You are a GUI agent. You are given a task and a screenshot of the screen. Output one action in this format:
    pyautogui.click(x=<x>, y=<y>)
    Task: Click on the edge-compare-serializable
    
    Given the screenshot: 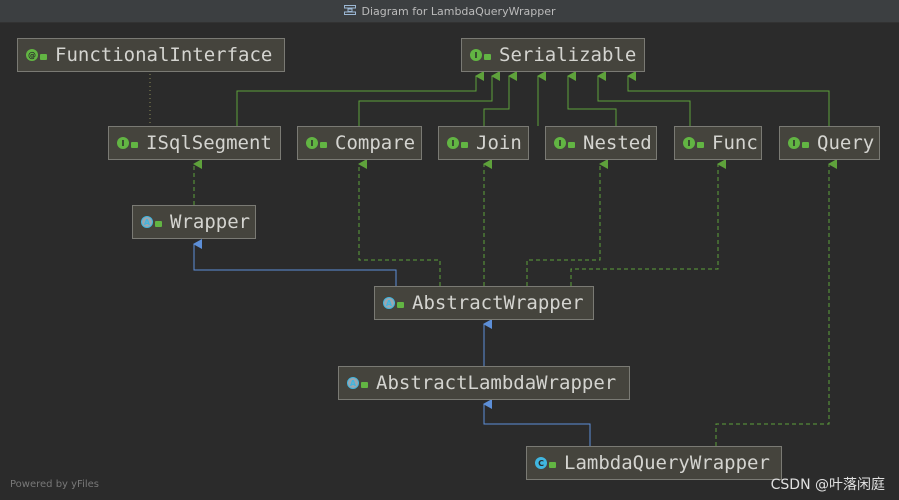 What is the action you would take?
    pyautogui.click(x=429, y=98)
    